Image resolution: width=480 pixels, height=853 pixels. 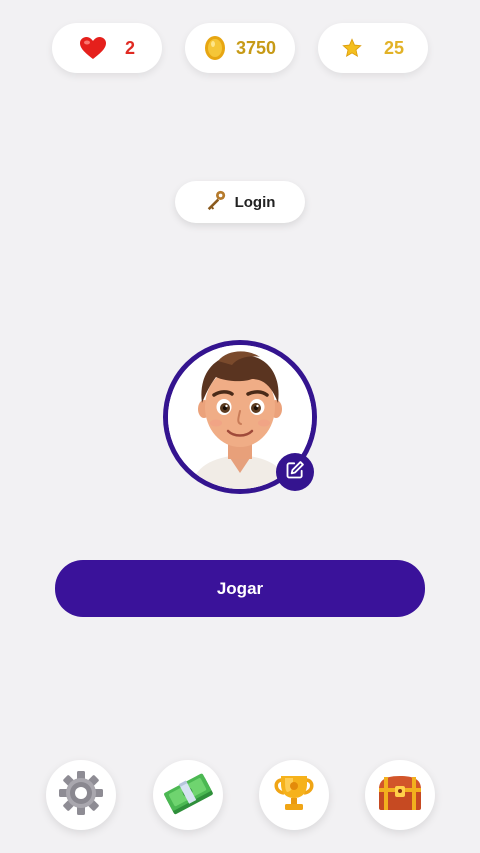 What do you see at coordinates (93, 48) in the screenshot?
I see `heart-icon` at bounding box center [93, 48].